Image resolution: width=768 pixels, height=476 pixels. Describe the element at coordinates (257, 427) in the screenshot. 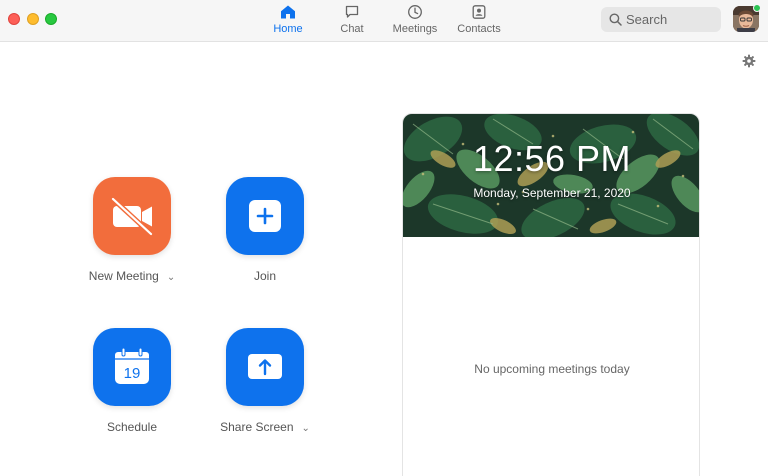

I see `share-screen-label: Share Screen` at that location.